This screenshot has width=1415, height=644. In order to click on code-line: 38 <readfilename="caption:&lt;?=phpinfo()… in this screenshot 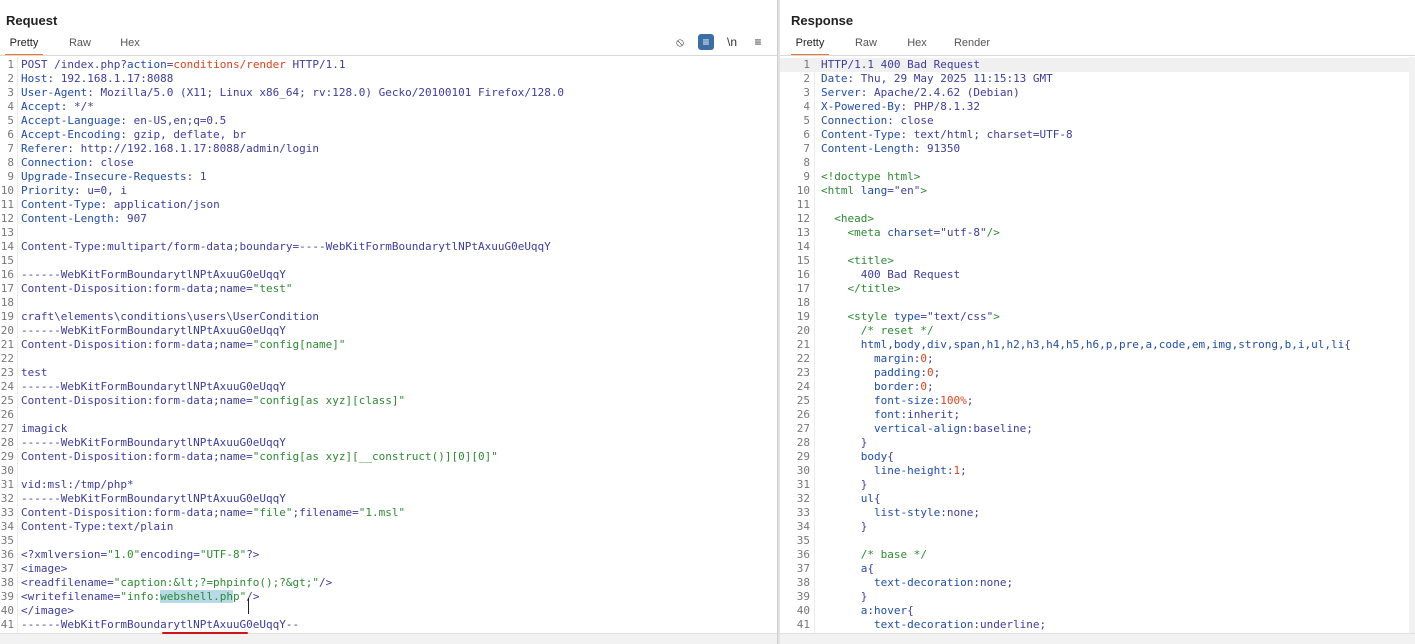, I will do `click(388, 583)`.